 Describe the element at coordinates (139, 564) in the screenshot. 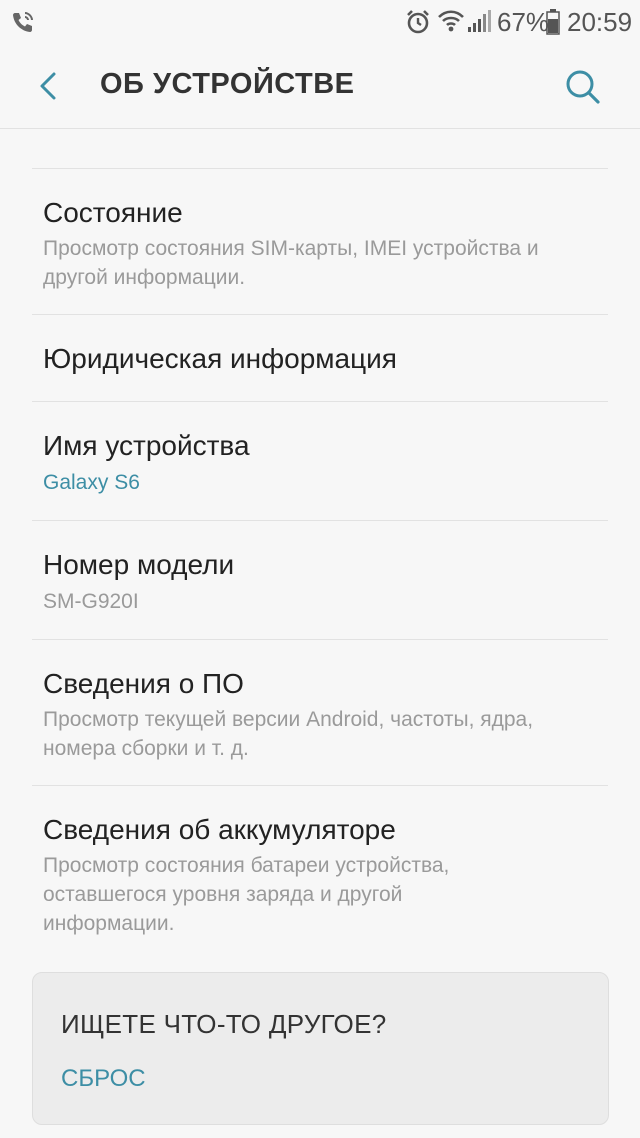

I see `item-title: Номер модели` at that location.